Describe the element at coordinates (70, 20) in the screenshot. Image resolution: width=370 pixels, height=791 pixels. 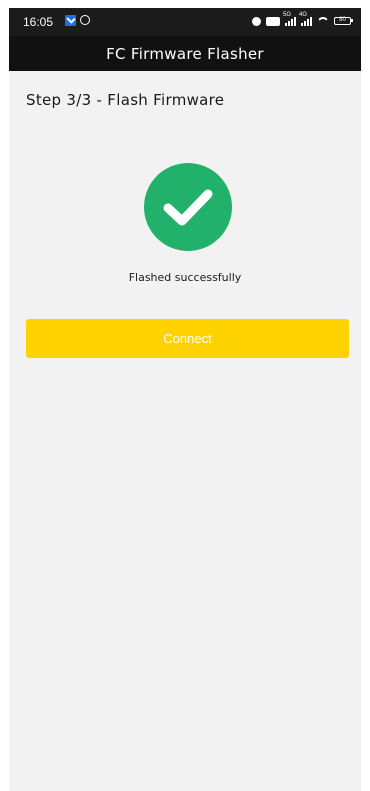
I see `notification-app-icon` at that location.